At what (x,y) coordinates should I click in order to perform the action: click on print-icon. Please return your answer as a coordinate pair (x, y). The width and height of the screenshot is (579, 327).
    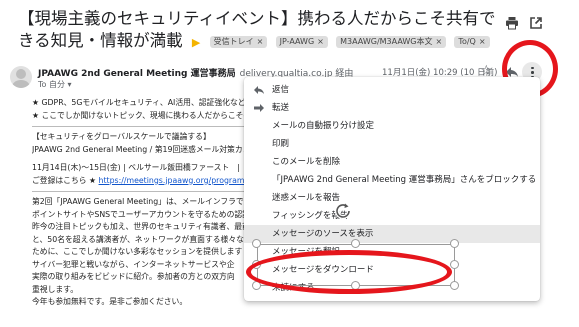
    Looking at the image, I should click on (512, 23).